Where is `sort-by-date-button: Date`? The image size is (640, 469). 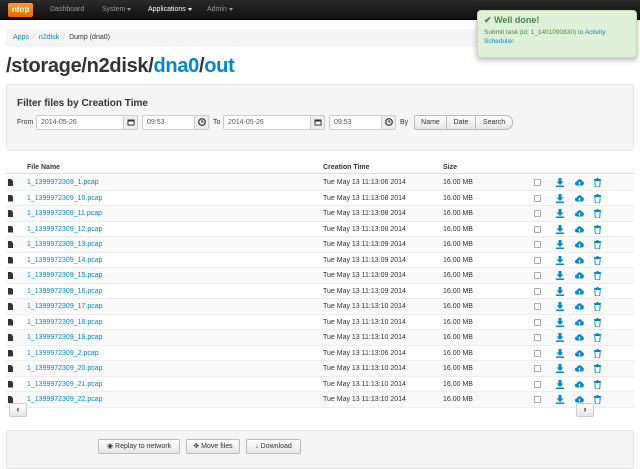
sort-by-date-button: Date is located at coordinates (461, 122).